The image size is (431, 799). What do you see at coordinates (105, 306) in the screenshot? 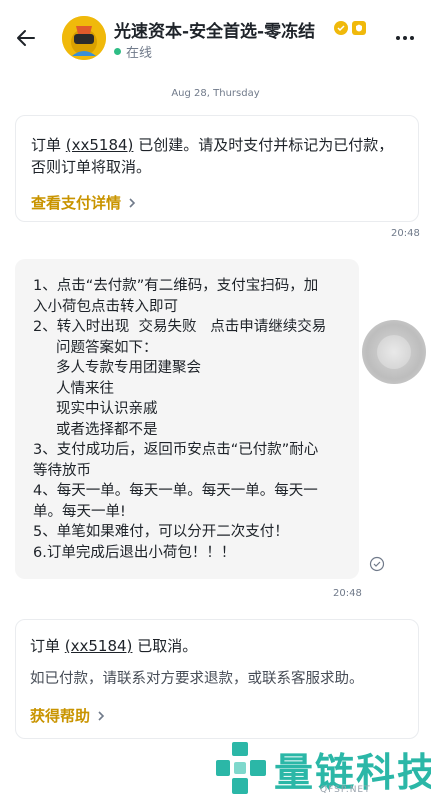
I see `message-line: 入小荷包点击转入即可` at bounding box center [105, 306].